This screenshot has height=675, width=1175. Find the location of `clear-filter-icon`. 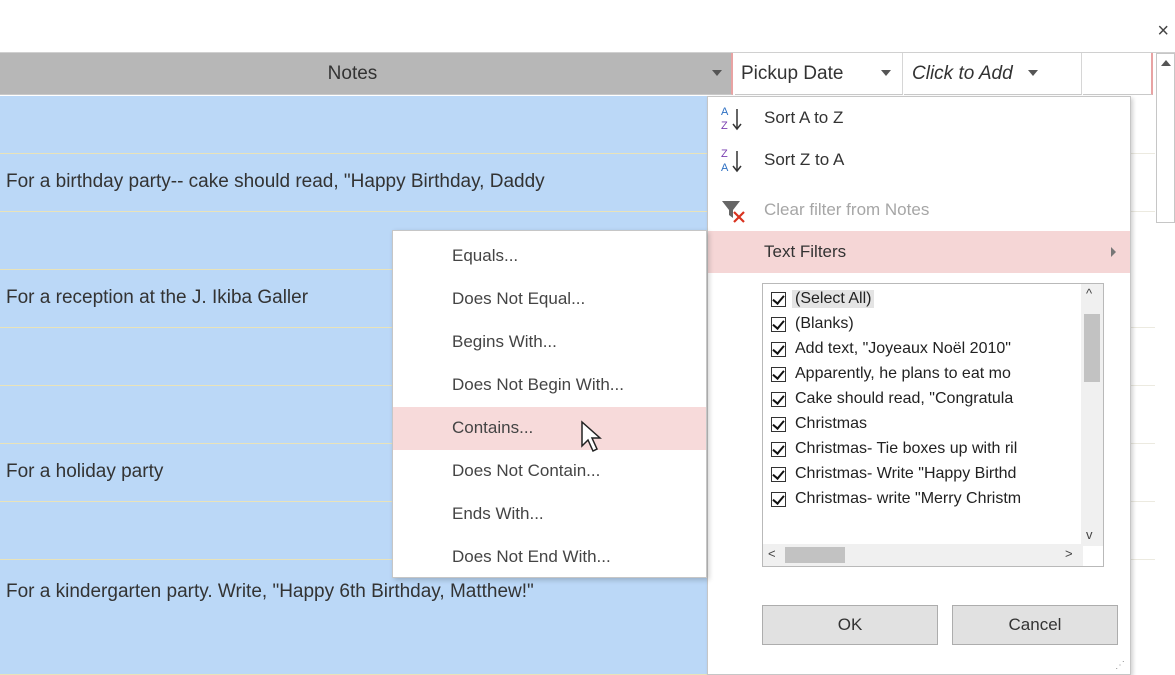

clear-filter-icon is located at coordinates (733, 212).